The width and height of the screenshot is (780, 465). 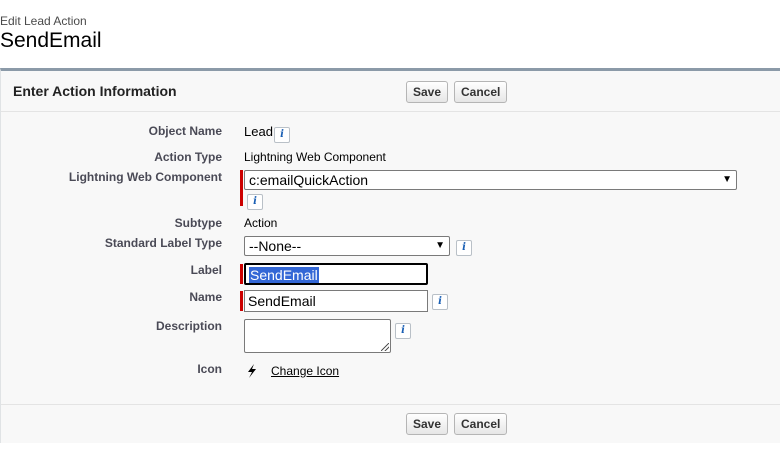 What do you see at coordinates (464, 248) in the screenshot?
I see `standard-label-type-info-icon: i` at bounding box center [464, 248].